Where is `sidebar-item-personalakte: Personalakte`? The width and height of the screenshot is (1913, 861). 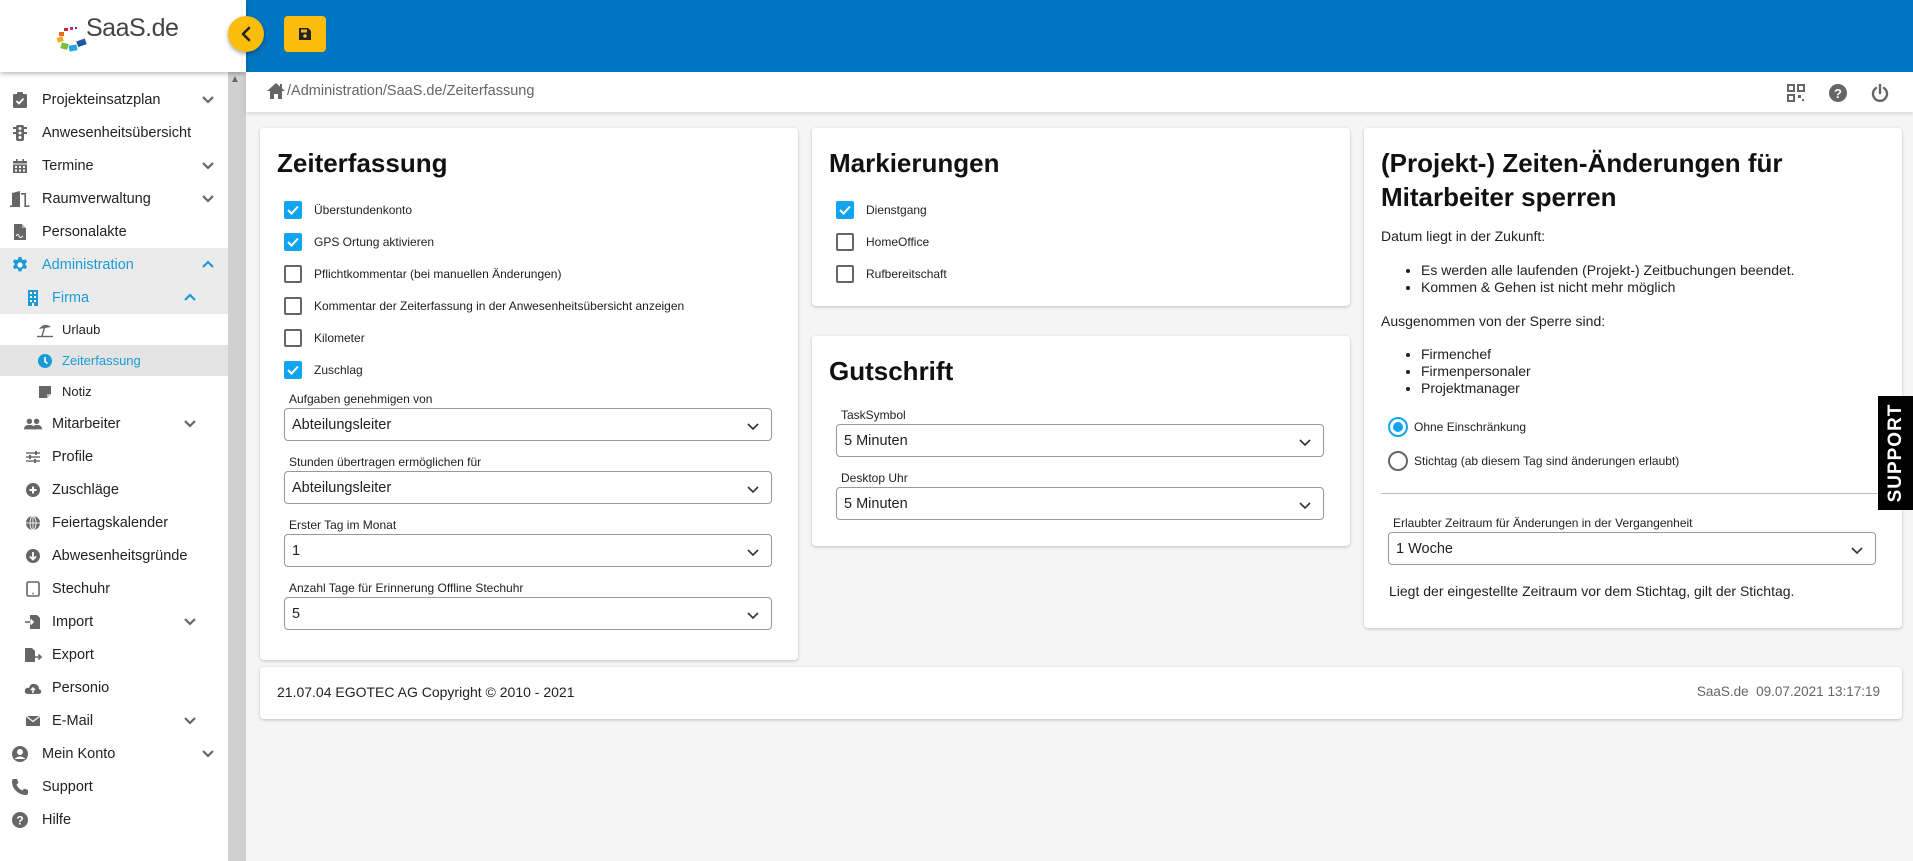
sidebar-item-personalakte: Personalakte is located at coordinates (114, 231).